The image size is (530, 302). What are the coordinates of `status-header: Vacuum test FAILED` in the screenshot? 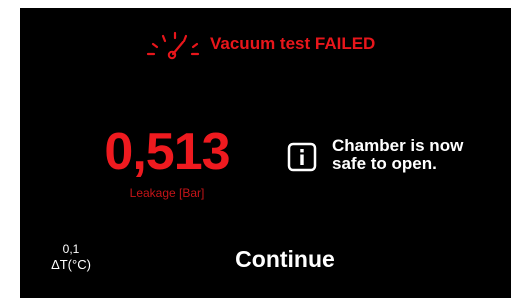 It's located at (265, 45).